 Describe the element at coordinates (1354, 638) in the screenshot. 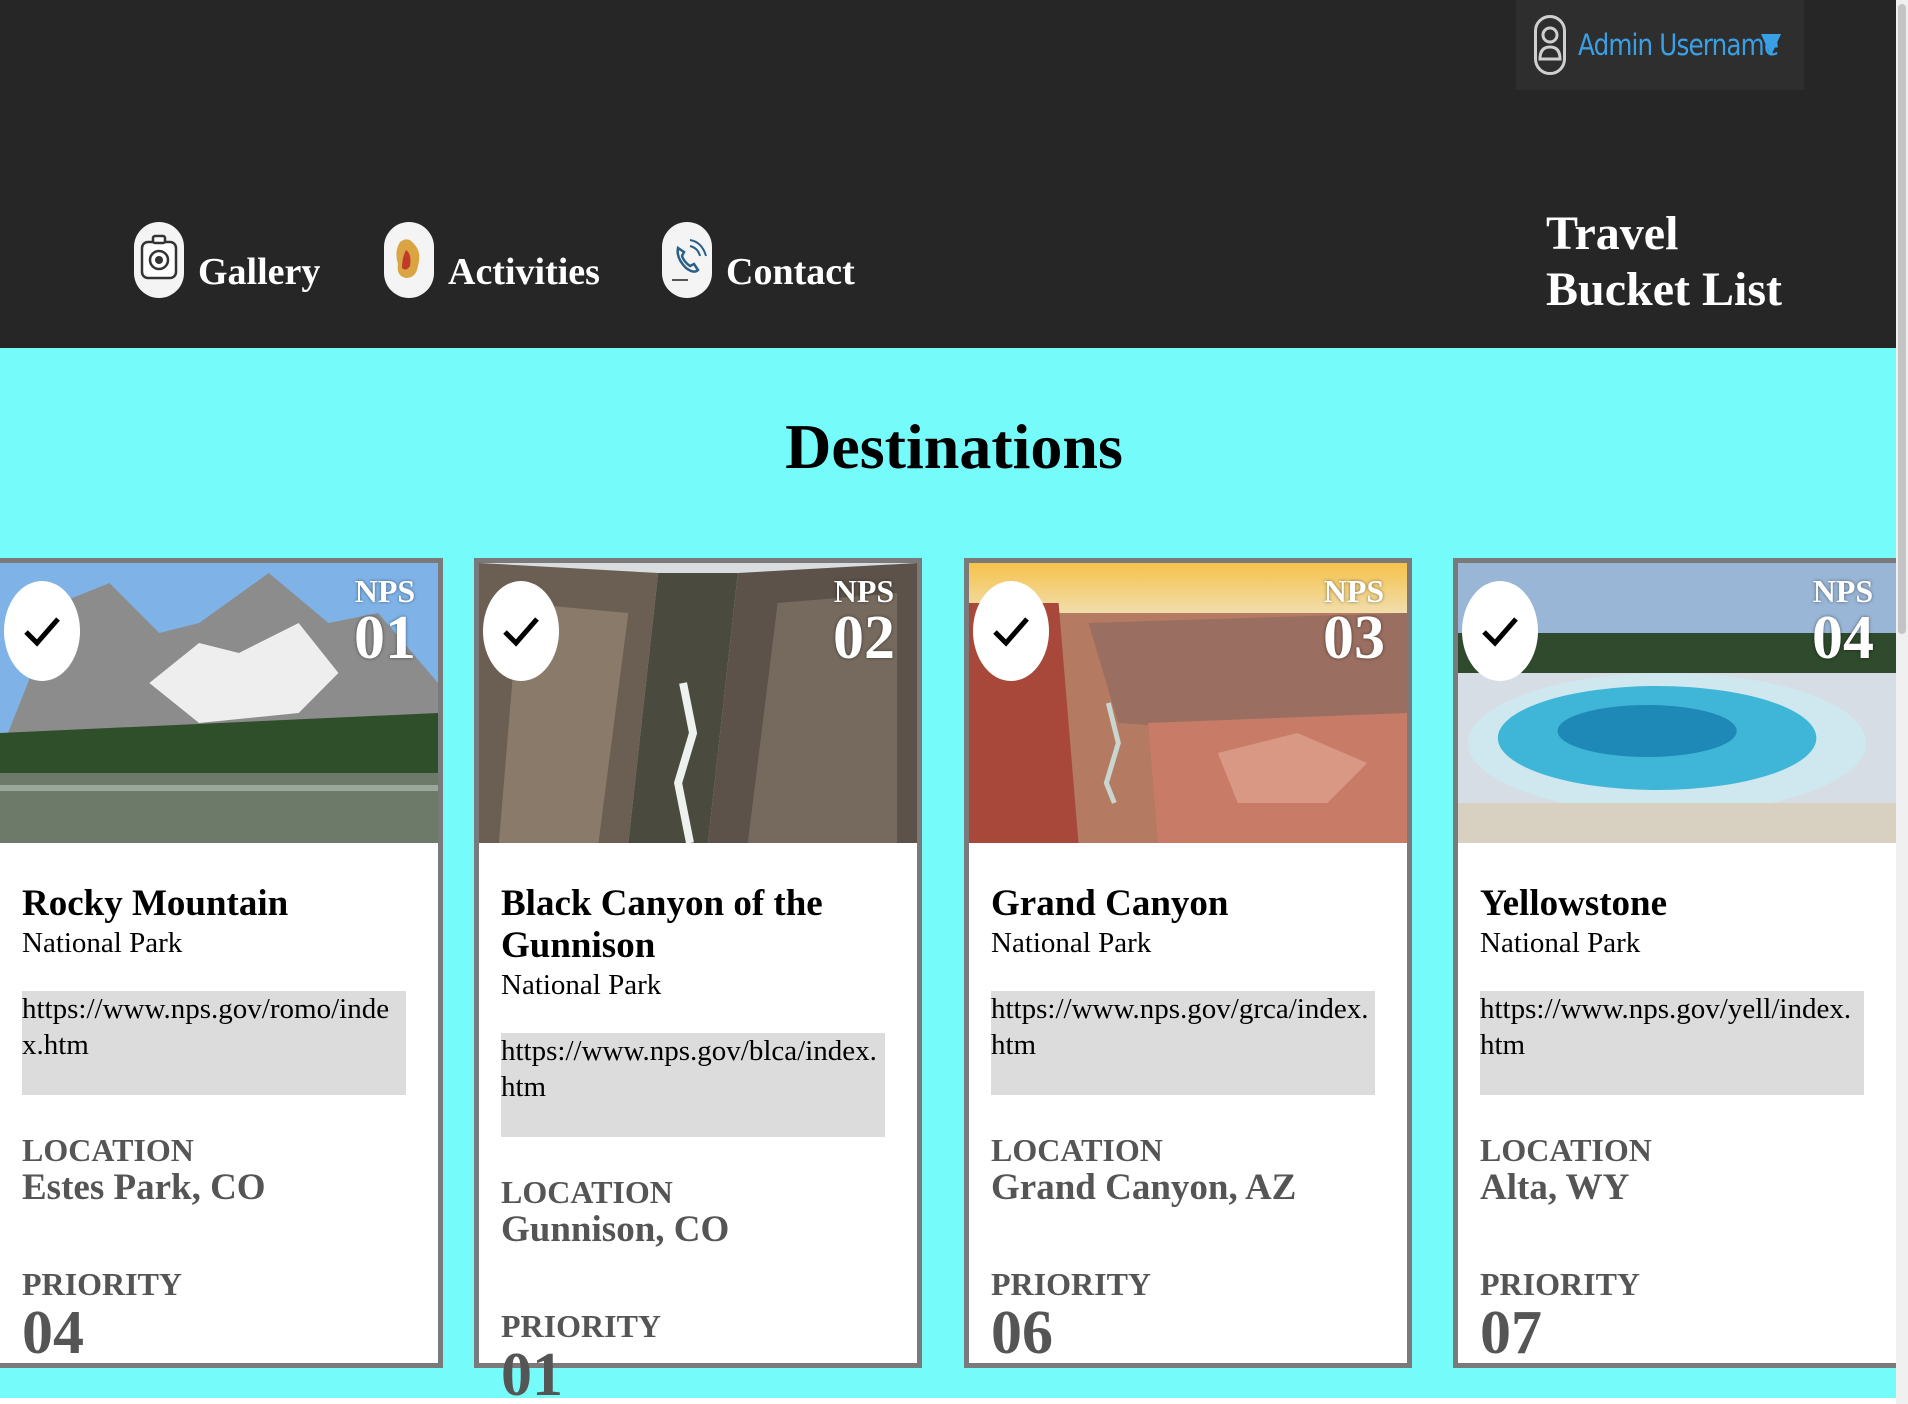

I see `nps-badge-number: 03` at that location.